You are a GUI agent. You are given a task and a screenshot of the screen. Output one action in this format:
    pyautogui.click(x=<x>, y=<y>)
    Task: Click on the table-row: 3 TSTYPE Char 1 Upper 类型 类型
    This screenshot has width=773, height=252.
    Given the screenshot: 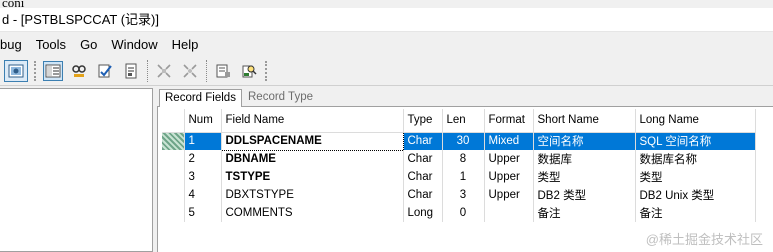 What is the action you would take?
    pyautogui.click(x=459, y=177)
    